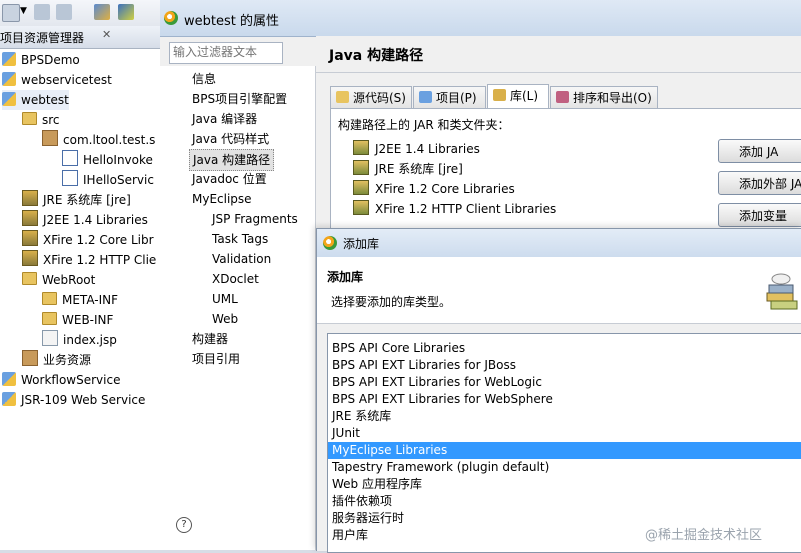 This screenshot has width=801, height=553. I want to click on library-type-item: BPS API Core Libraries, so click(564, 348).